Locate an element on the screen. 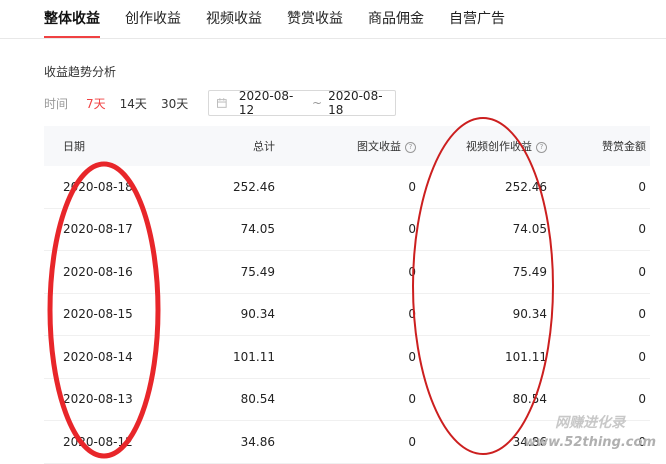  range-14-days: 14天 is located at coordinates (133, 103).